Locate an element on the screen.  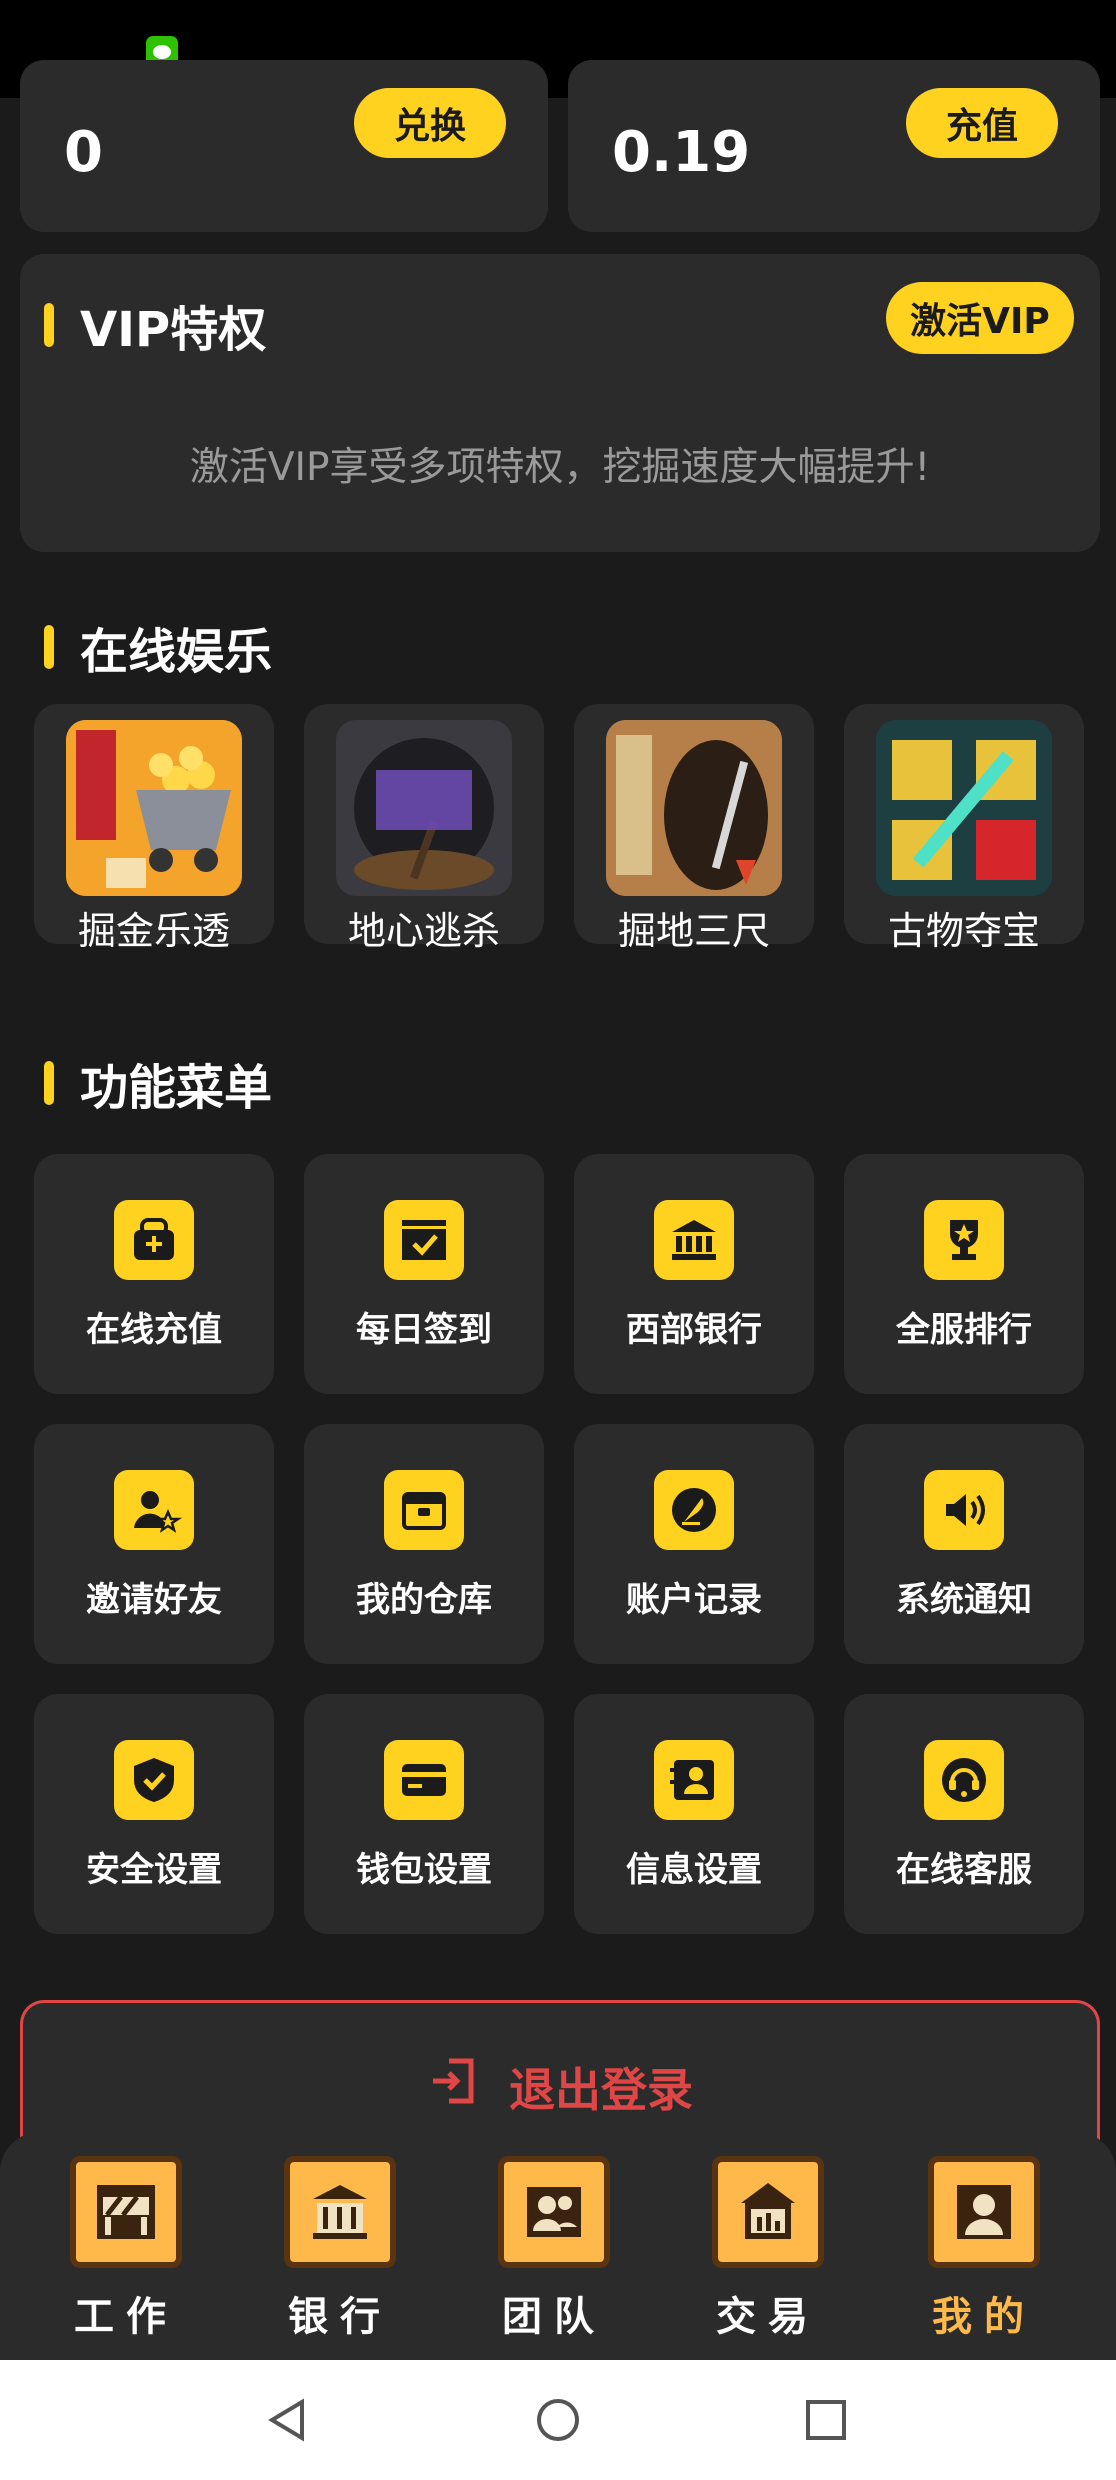
headset-icon is located at coordinates (964, 1780).